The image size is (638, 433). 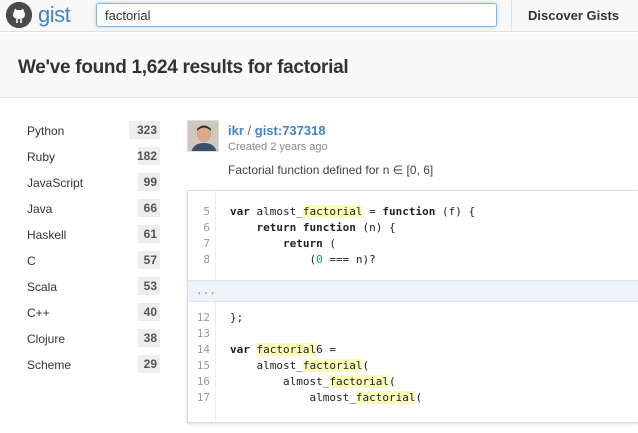 I want to click on line-number: 6, so click(x=206, y=227).